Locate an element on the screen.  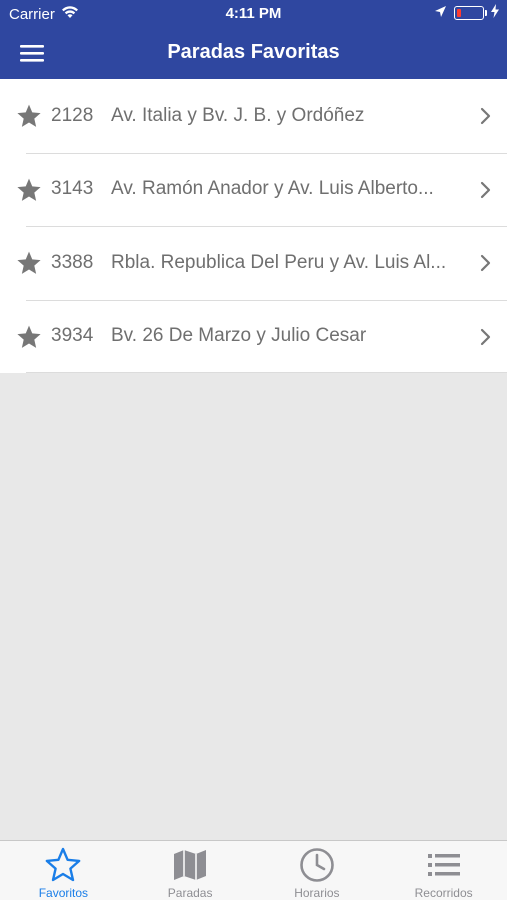
tab-label: Horarios is located at coordinates (317, 893).